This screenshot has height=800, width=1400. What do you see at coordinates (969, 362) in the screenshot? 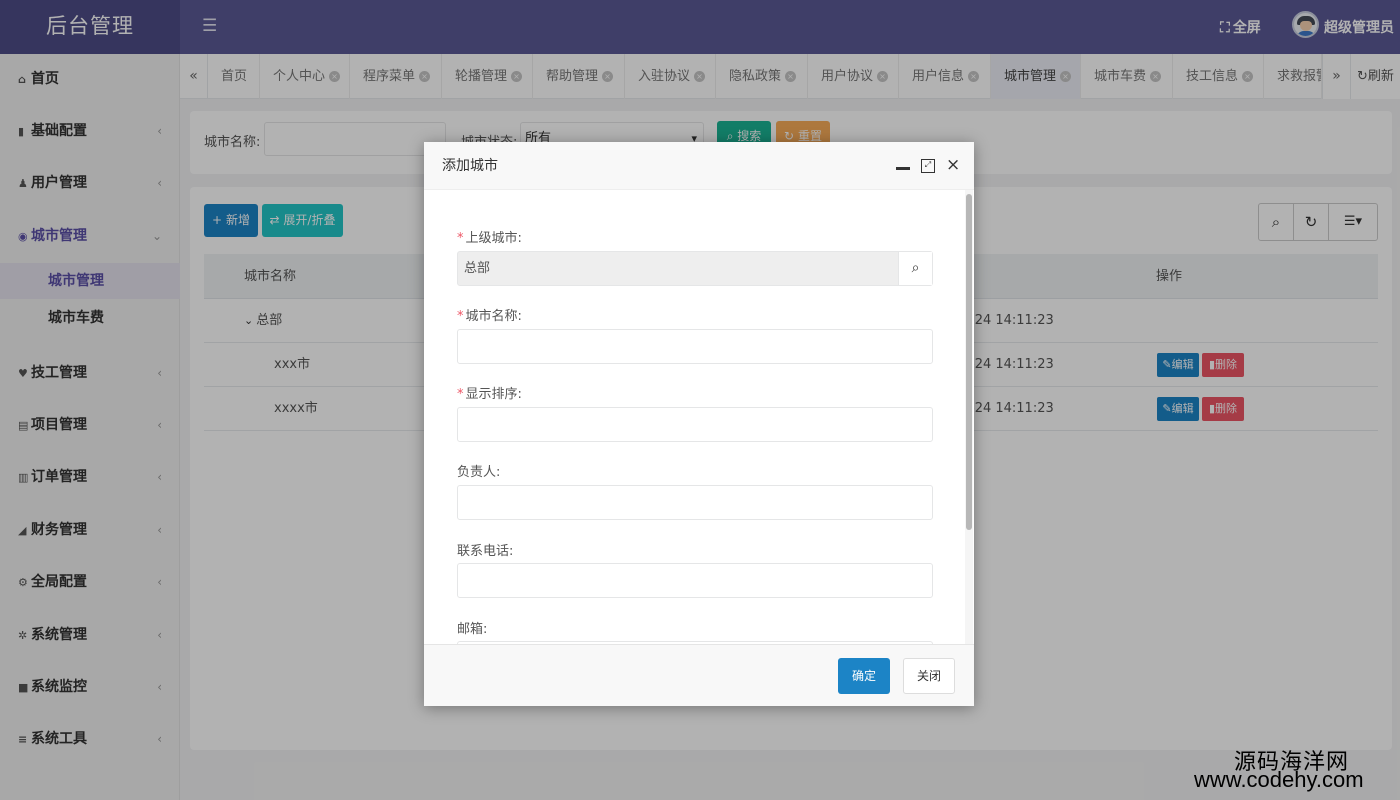
I see `scrollbar-thumb` at bounding box center [969, 362].